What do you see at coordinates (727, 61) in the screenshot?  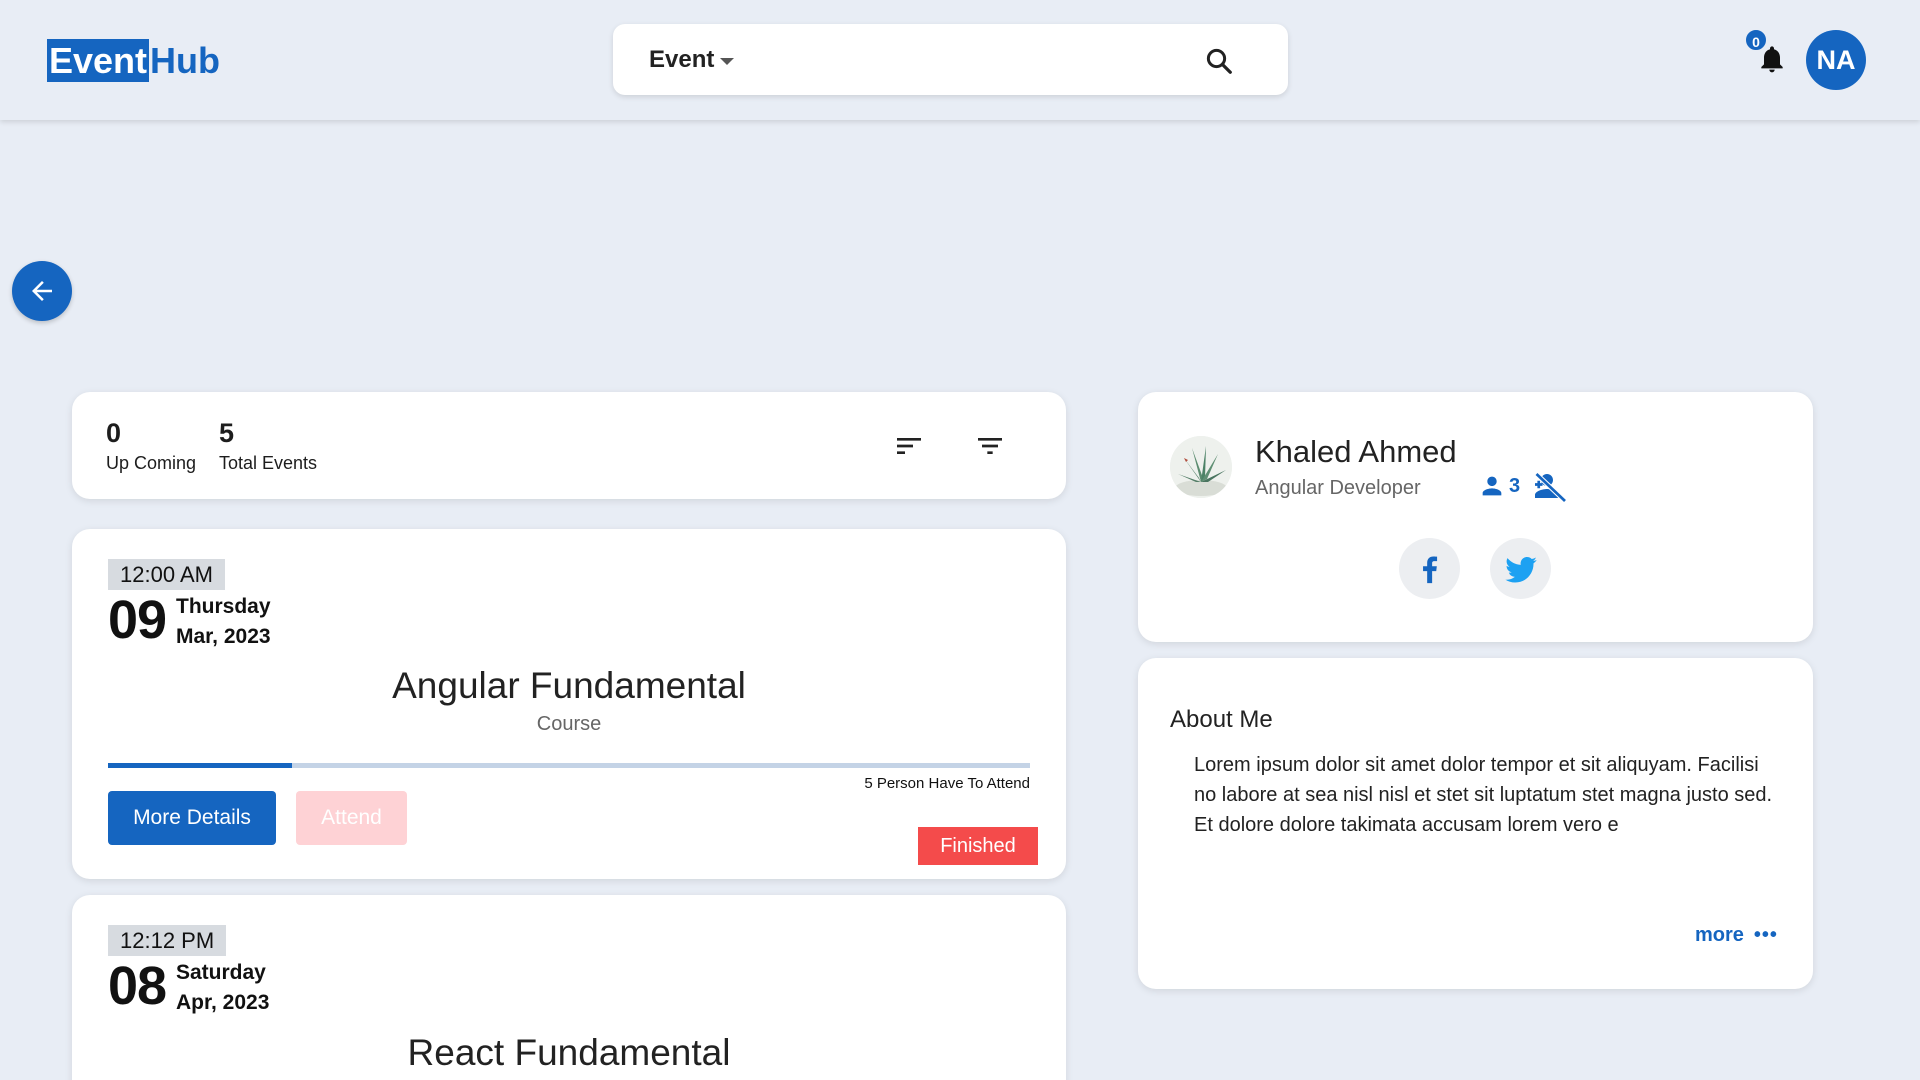 I see `caret-down-icon` at bounding box center [727, 61].